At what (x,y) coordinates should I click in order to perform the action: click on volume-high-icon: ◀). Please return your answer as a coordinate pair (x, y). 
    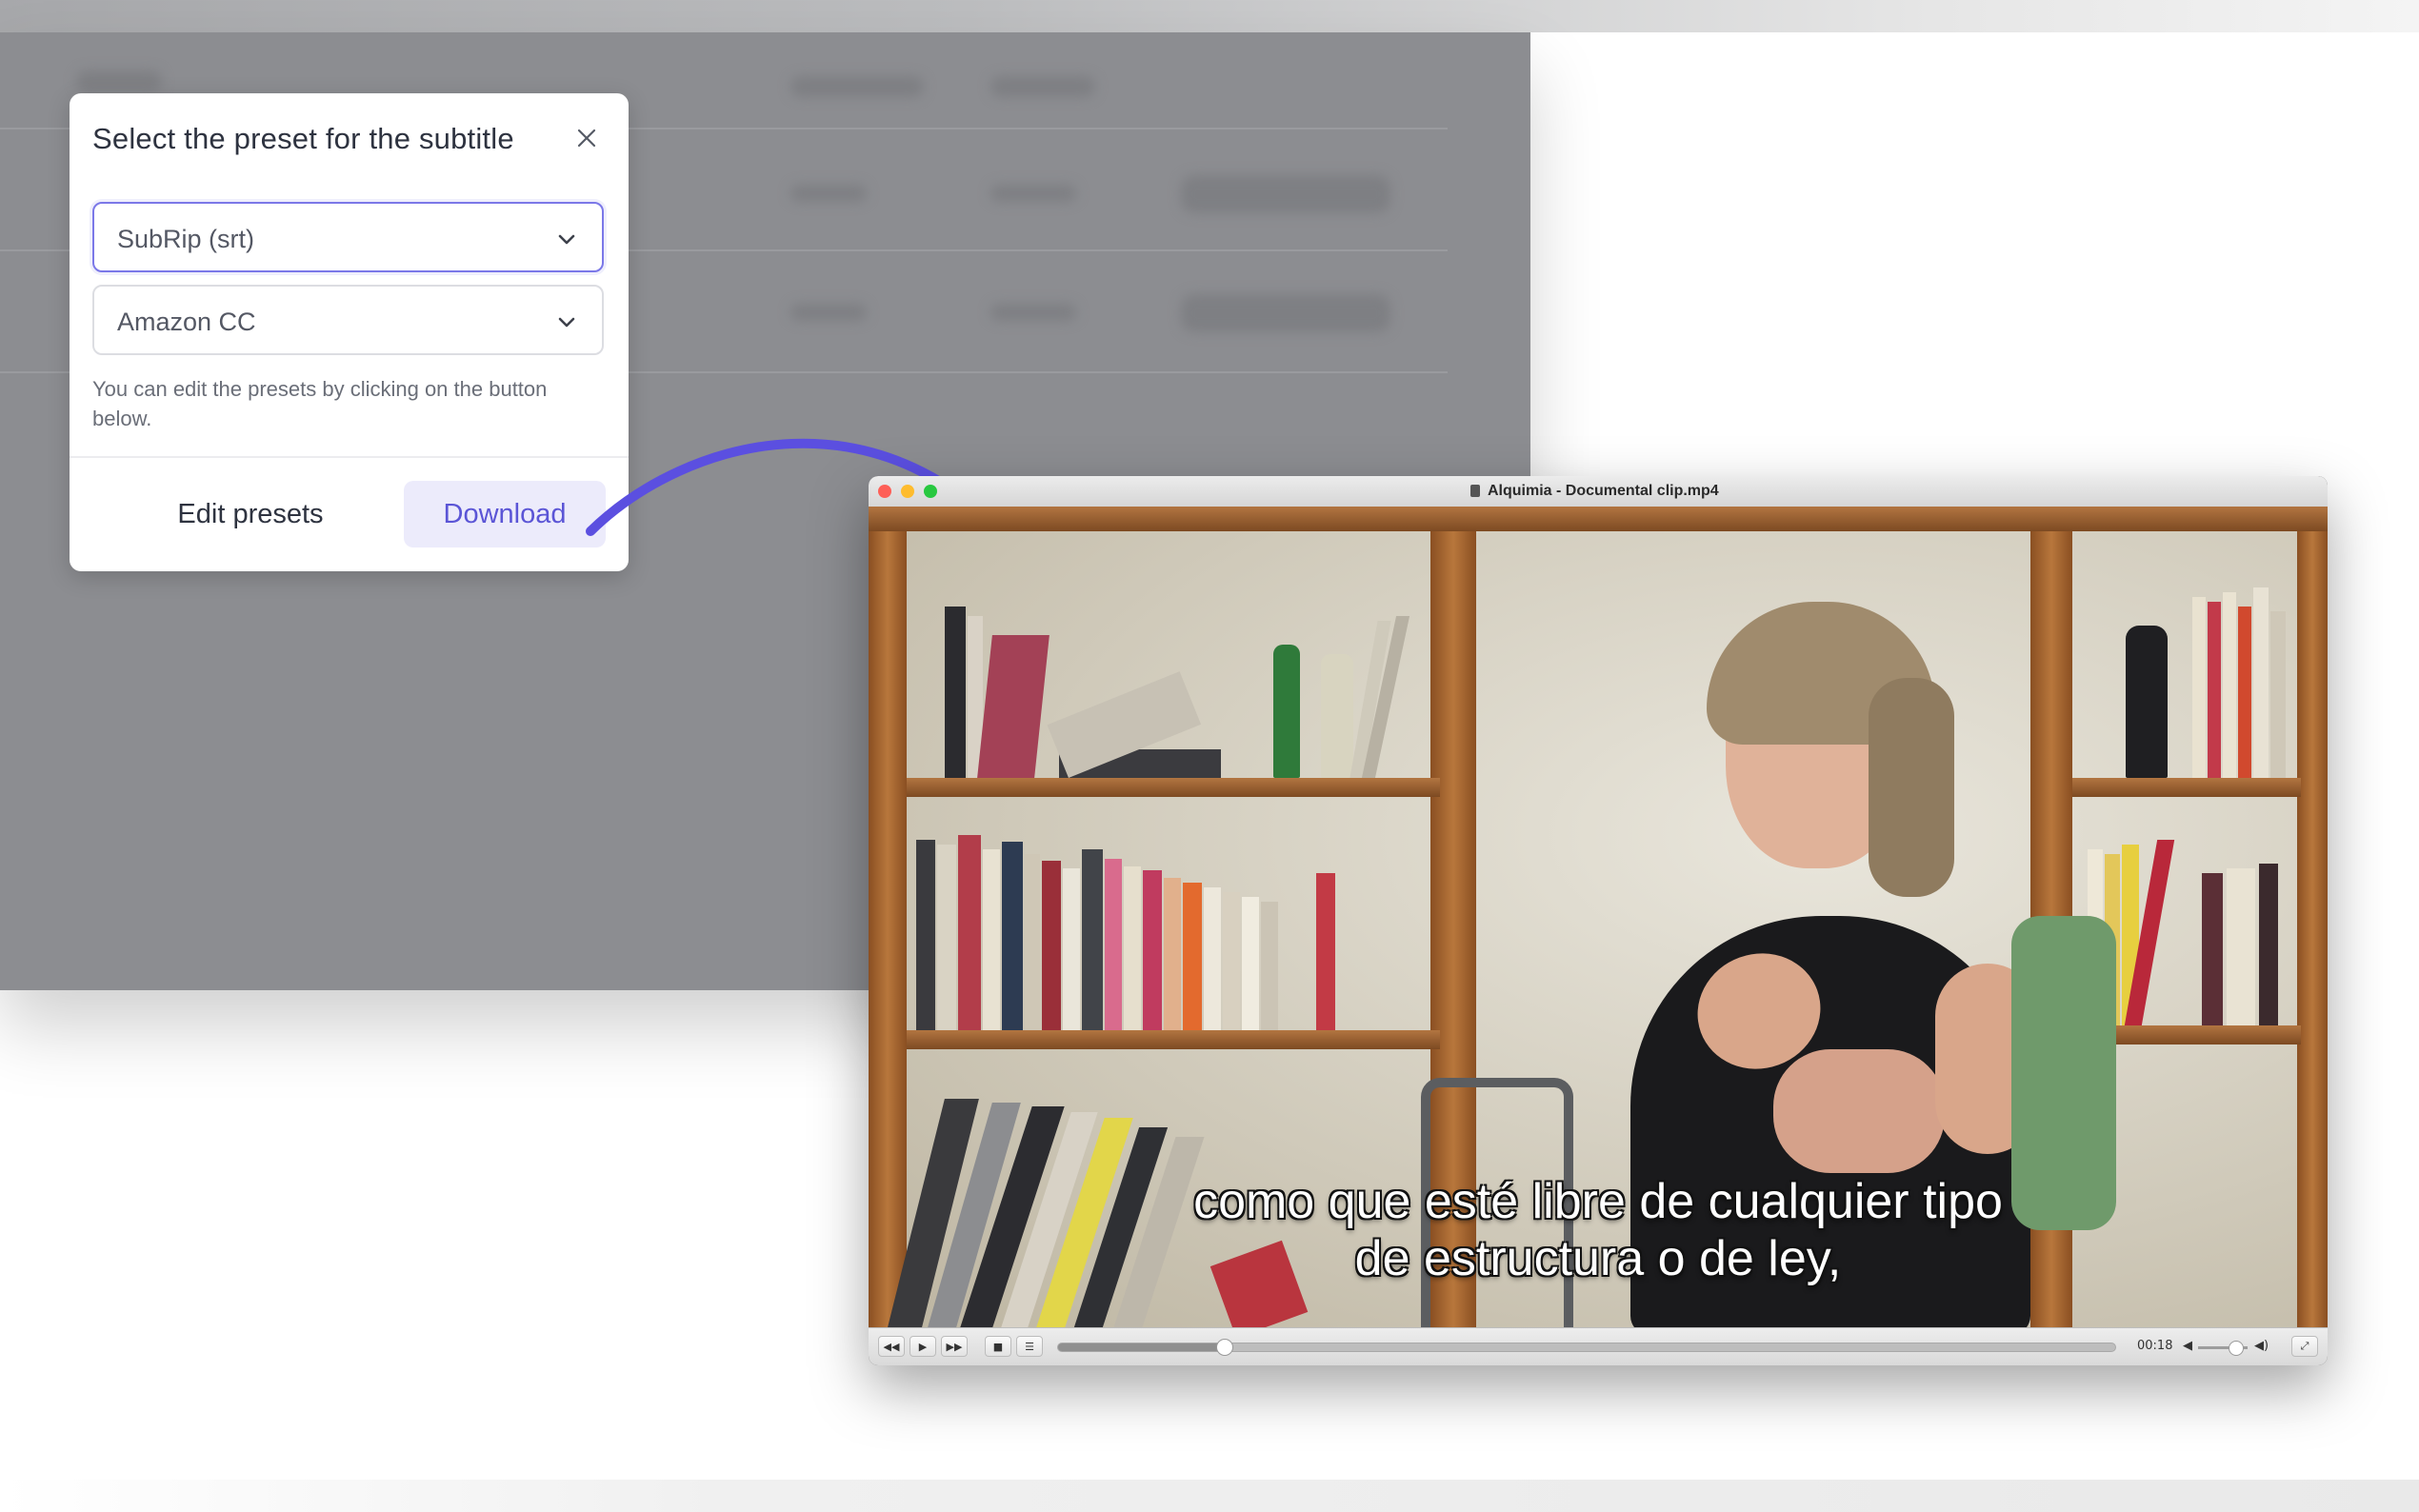
    Looking at the image, I should click on (2261, 1346).